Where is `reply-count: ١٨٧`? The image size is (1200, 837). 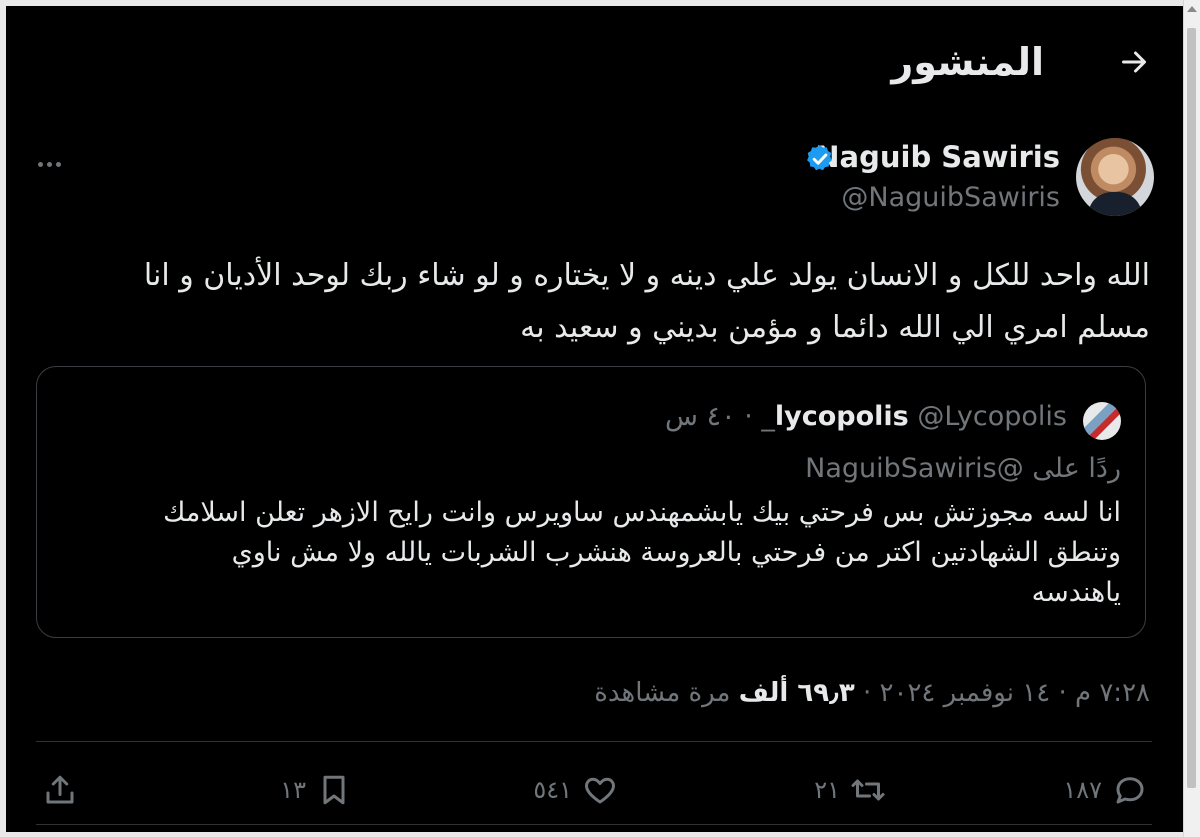 reply-count: ١٨٧ is located at coordinates (1082, 790).